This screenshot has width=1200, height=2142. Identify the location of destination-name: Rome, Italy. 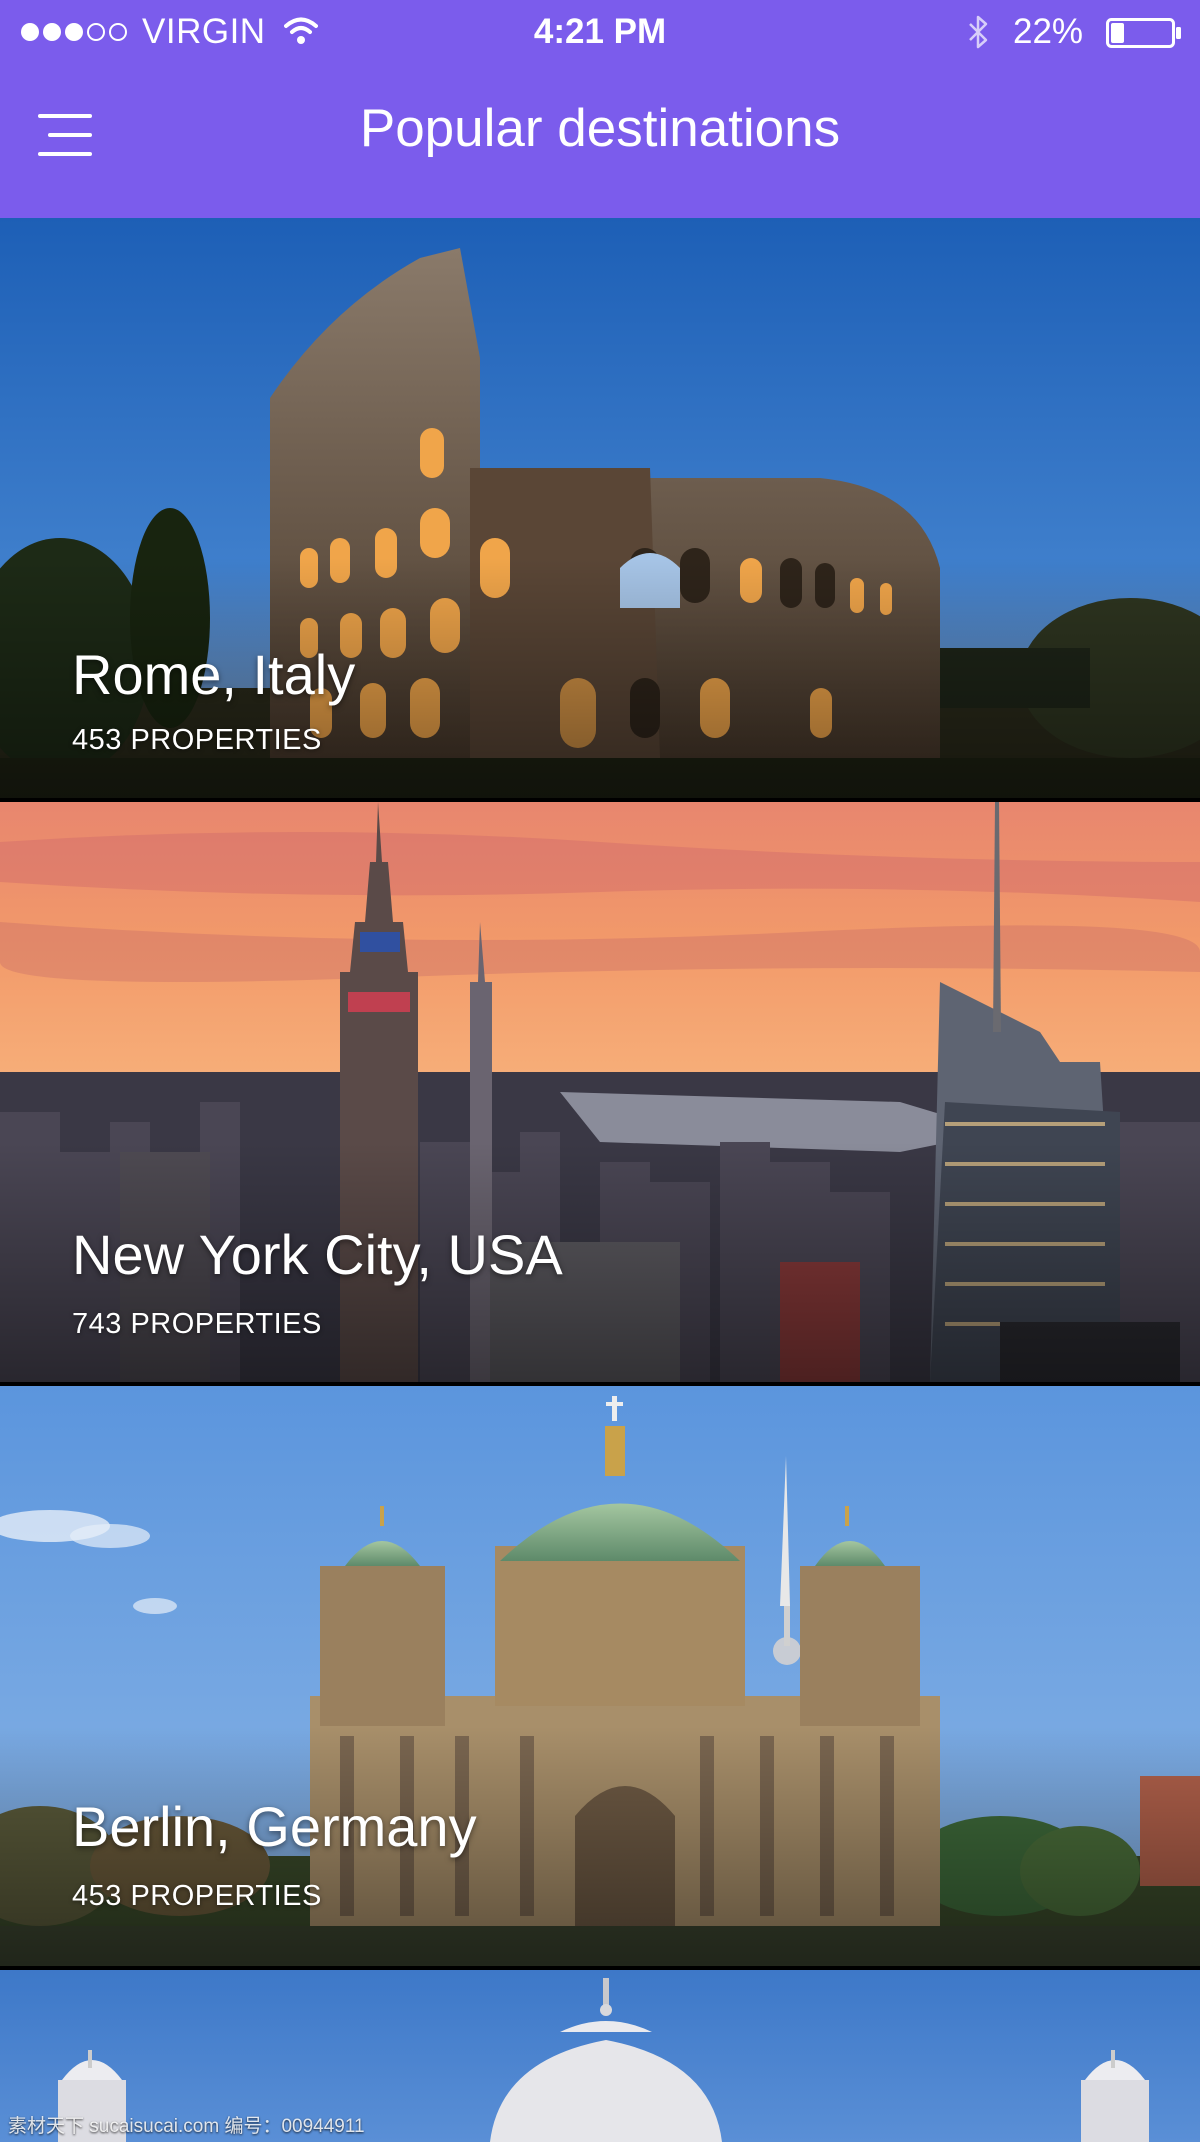
(214, 674).